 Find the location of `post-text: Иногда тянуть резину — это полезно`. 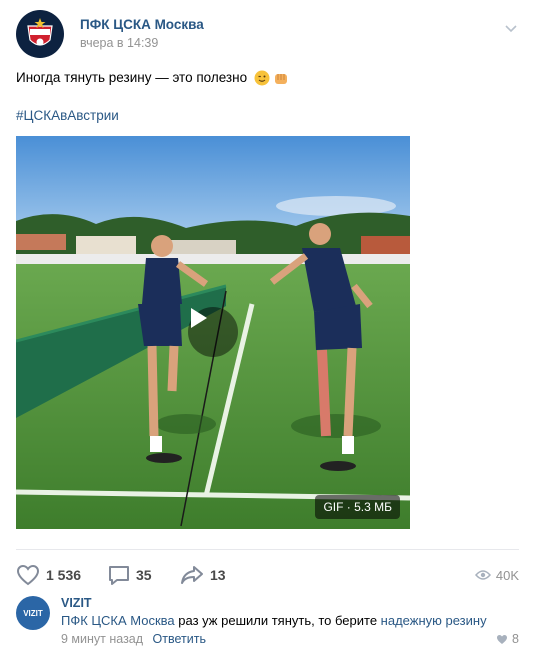

post-text: Иногда тянуть резину — это полезно is located at coordinates (132, 77).